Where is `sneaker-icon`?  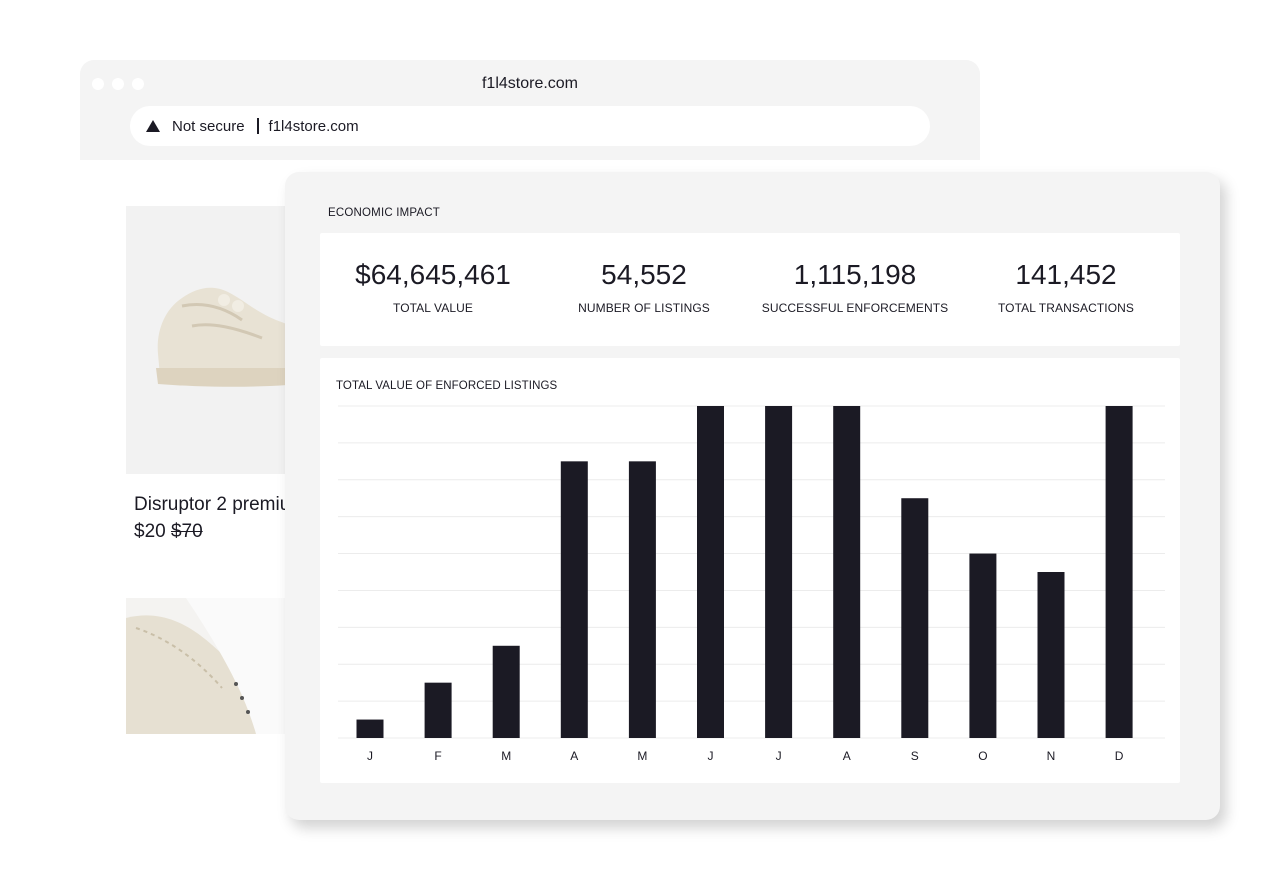 sneaker-icon is located at coordinates (221, 337).